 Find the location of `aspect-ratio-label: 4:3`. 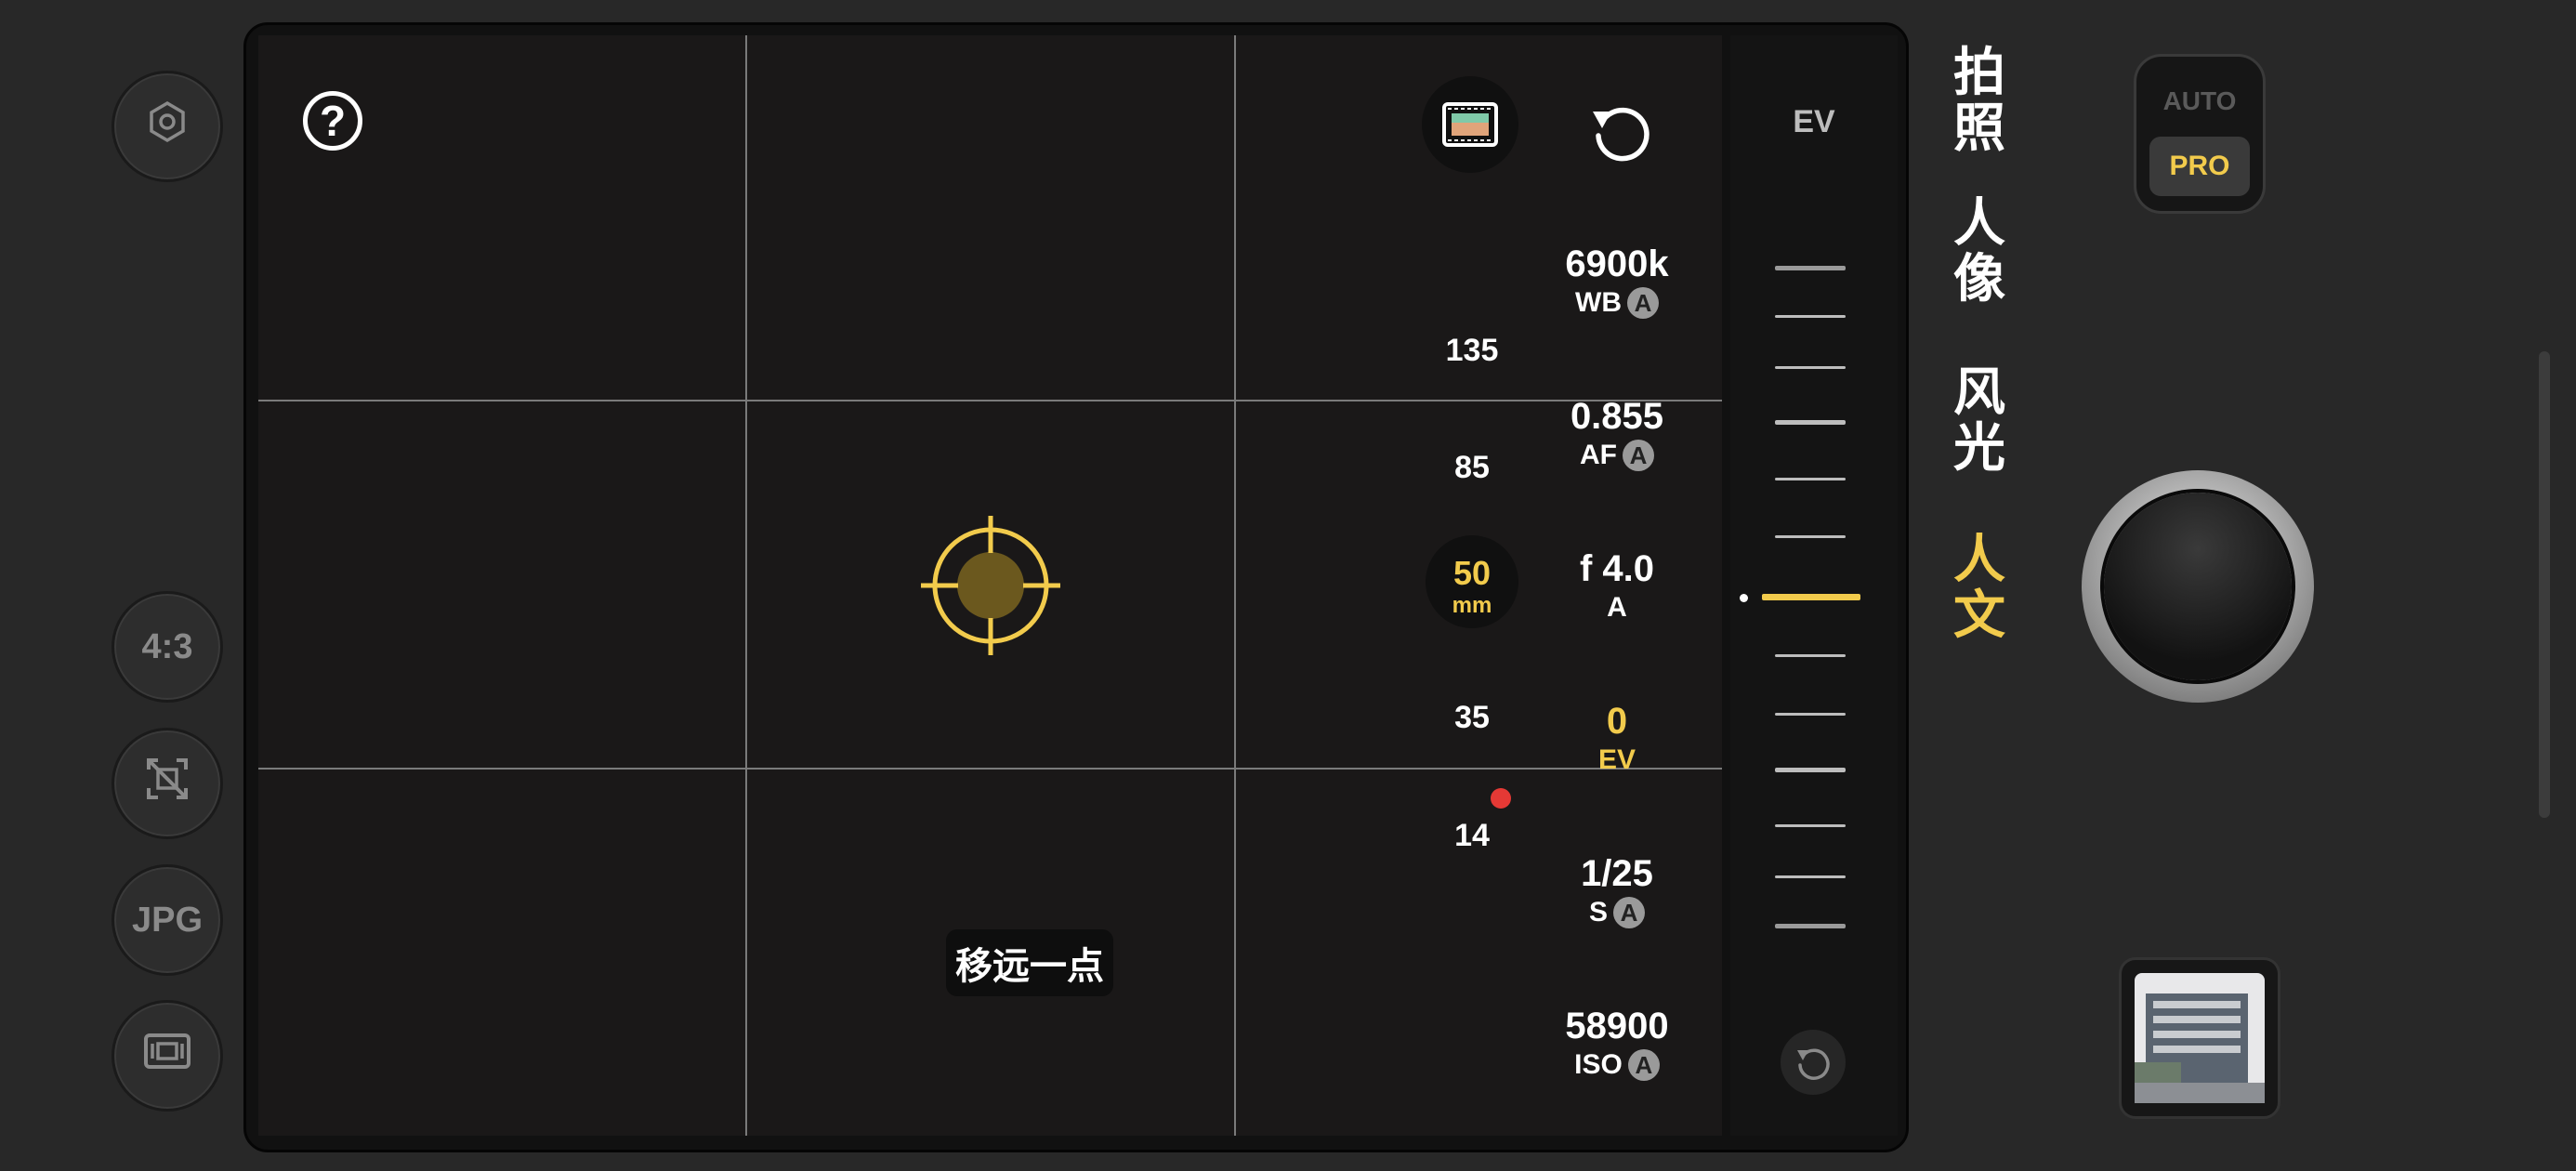

aspect-ratio-label: 4:3 is located at coordinates (167, 646).